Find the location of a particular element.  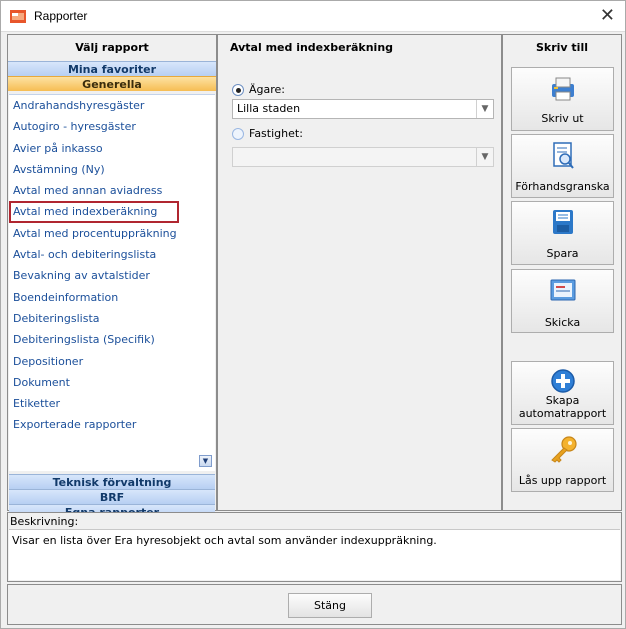

print-button: Skriv ut is located at coordinates (562, 99).